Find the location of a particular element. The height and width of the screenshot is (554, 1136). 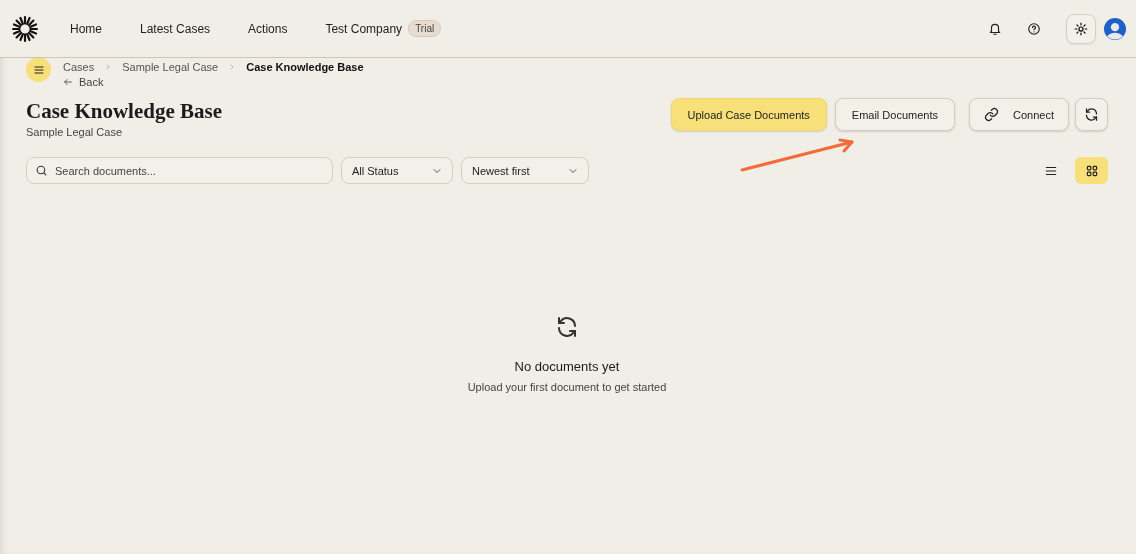

empty-title: No documents yet is located at coordinates (567, 366).